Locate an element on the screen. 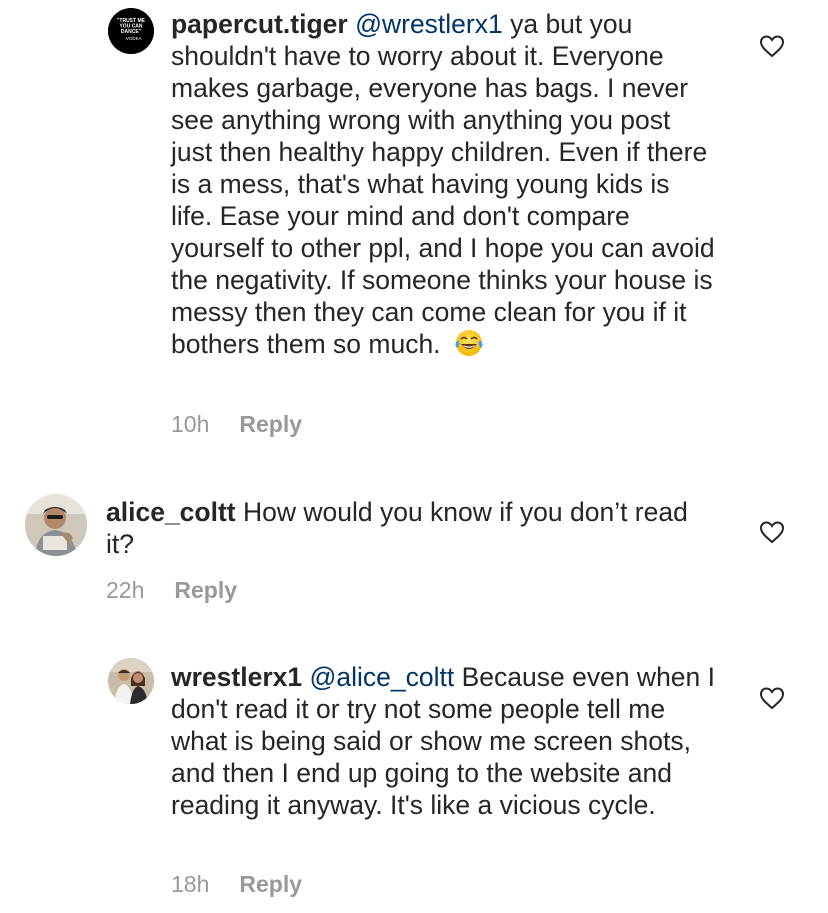  comment-username: wrestlerx1 is located at coordinates (236, 677).